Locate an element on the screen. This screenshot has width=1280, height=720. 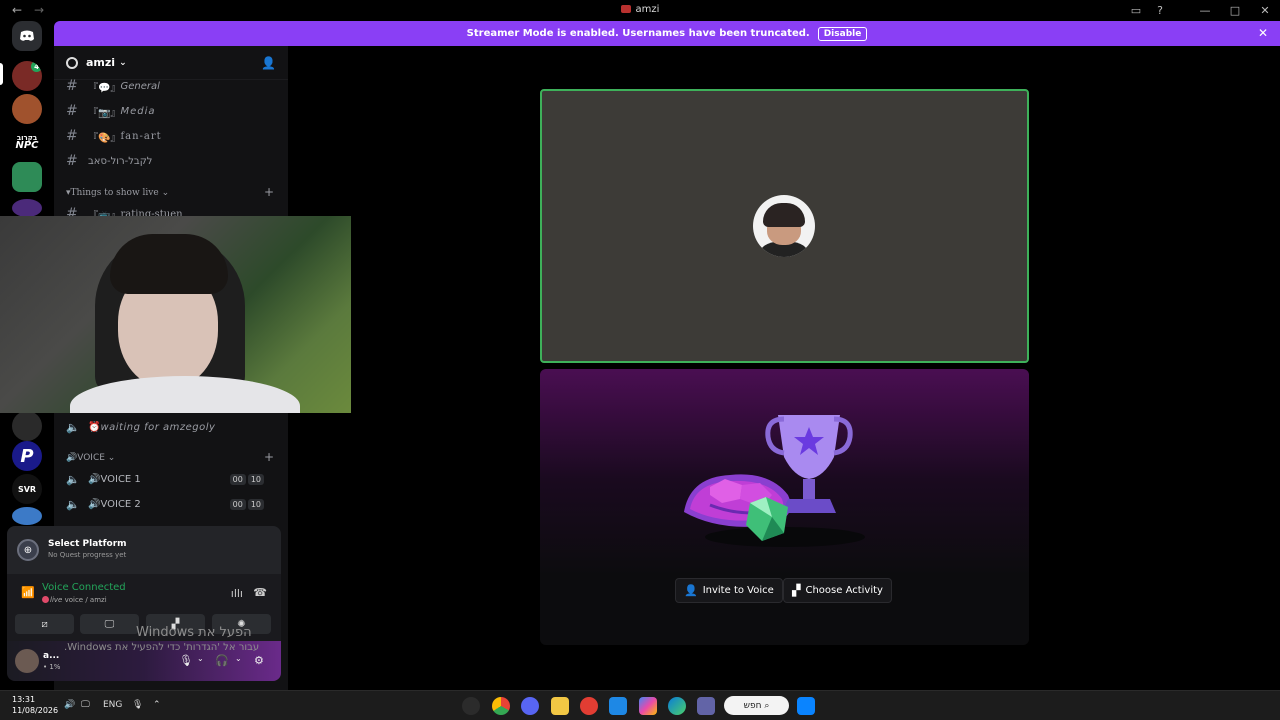
voice-channel-2: 🔈 🔊 VOICE 2 00 10 is located at coordinates (171, 504).